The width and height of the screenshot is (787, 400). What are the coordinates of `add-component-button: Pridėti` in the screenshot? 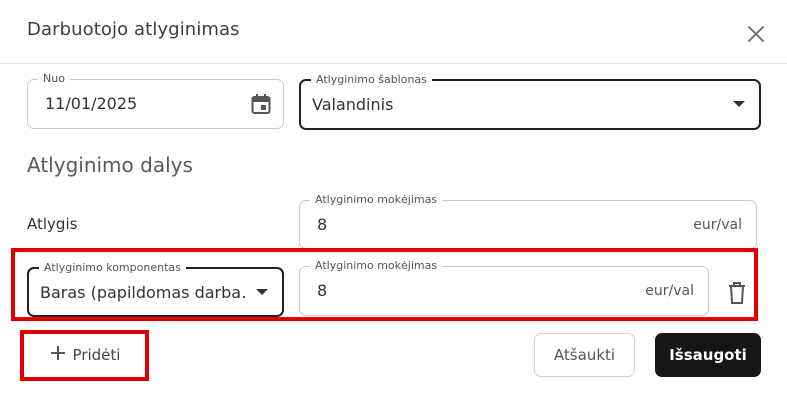 It's located at (84, 355).